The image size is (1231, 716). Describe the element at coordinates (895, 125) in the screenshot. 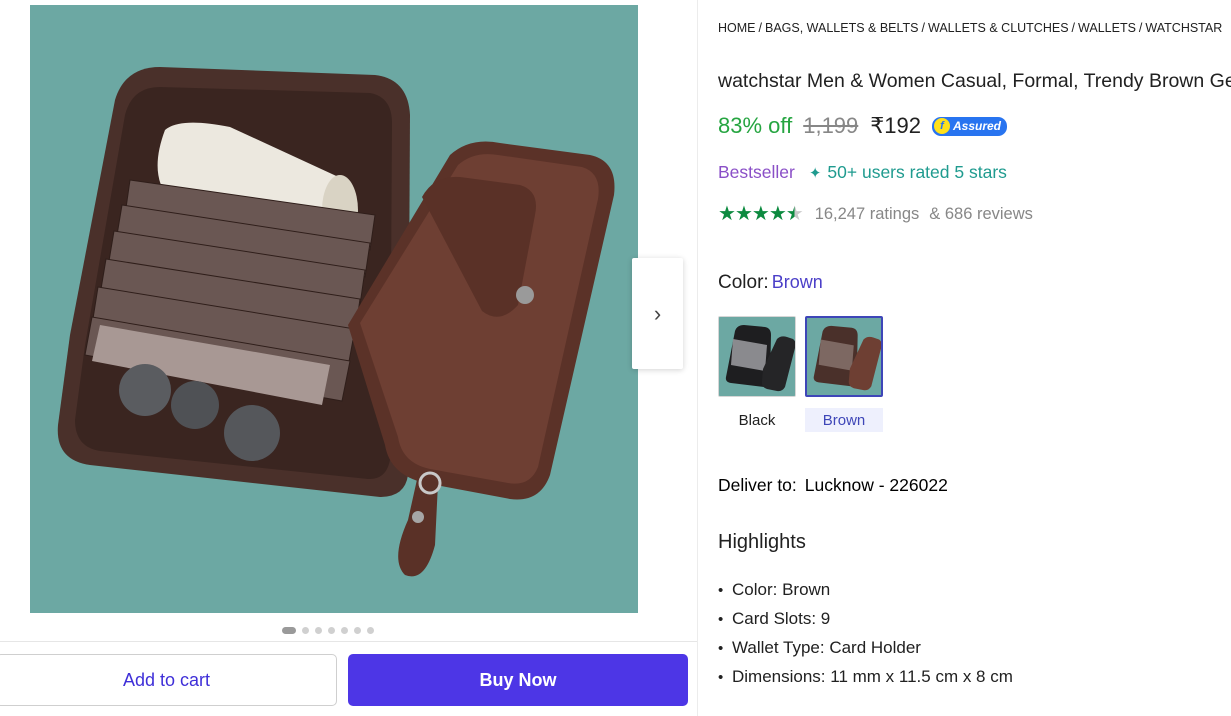

I see `selling-price: ₹192` at that location.